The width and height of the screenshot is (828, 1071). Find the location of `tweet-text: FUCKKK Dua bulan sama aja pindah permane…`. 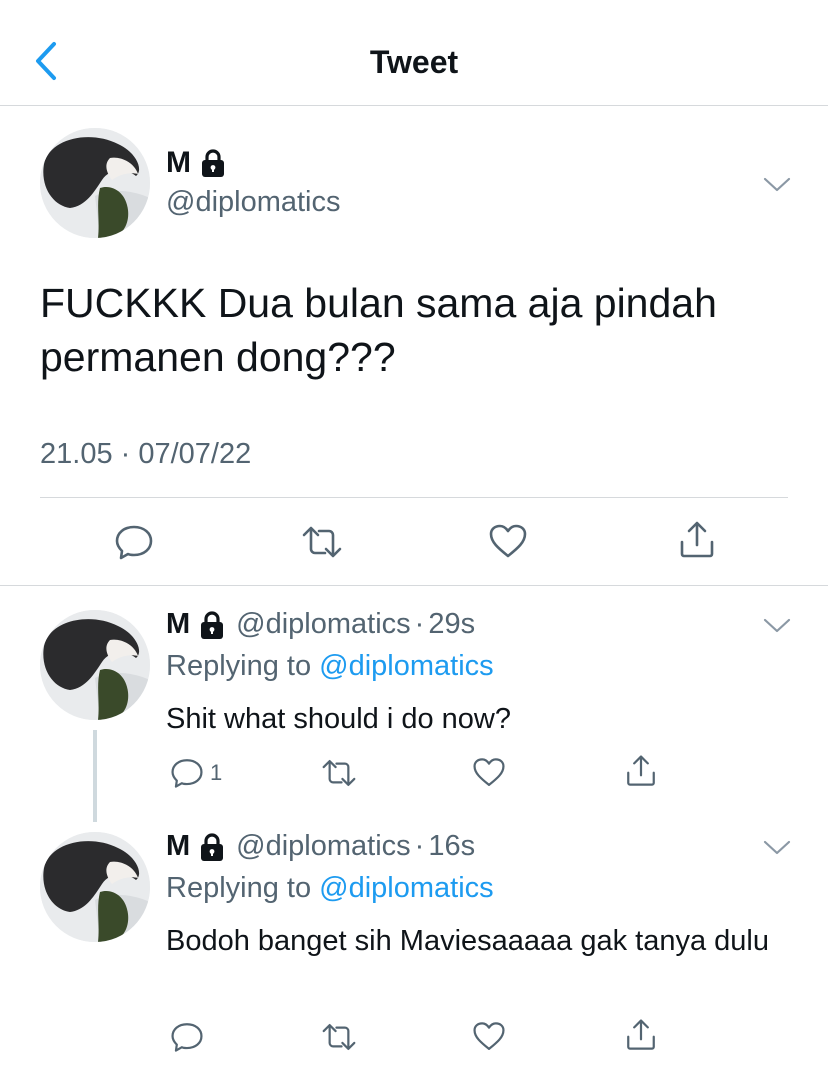

tweet-text: FUCKKK Dua bulan sama aja pindah permane… is located at coordinates (378, 330).